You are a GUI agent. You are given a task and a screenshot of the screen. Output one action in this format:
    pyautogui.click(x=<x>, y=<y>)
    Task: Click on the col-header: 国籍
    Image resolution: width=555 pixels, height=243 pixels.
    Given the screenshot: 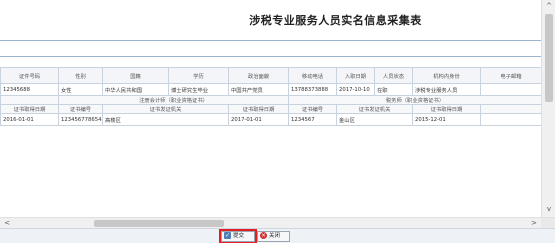 What is the action you would take?
    pyautogui.click(x=135, y=75)
    